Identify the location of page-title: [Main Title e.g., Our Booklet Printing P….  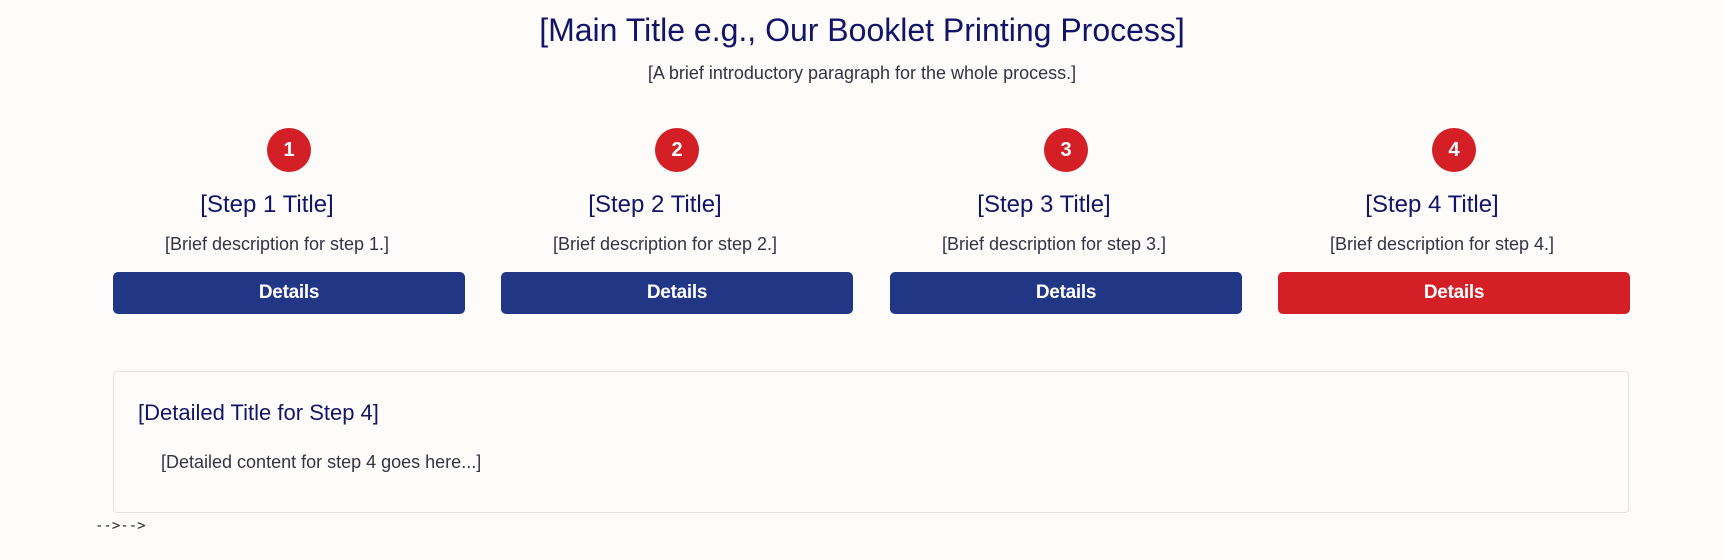
(862, 30).